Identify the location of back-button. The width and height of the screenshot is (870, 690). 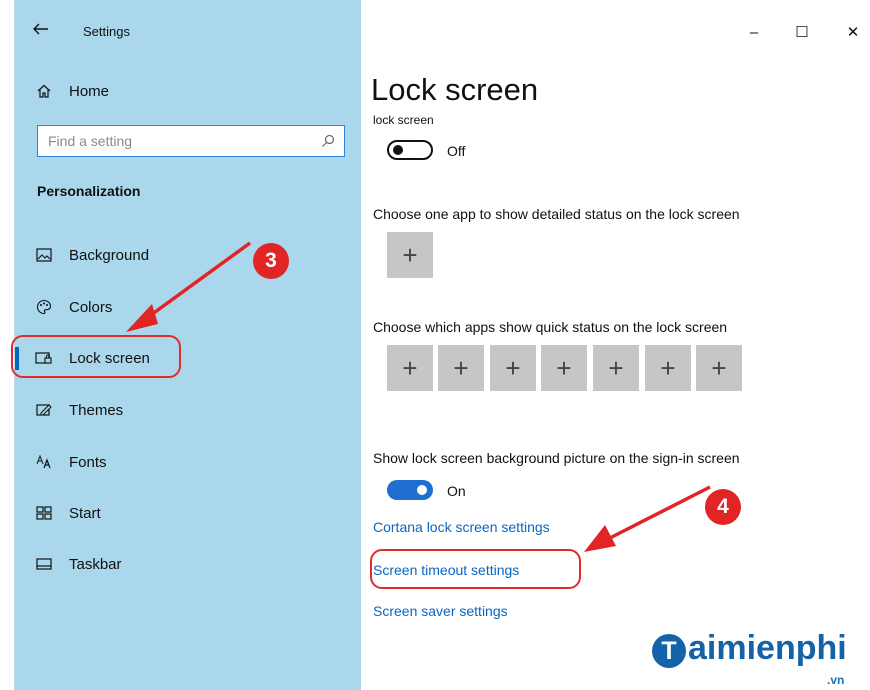
(41, 31).